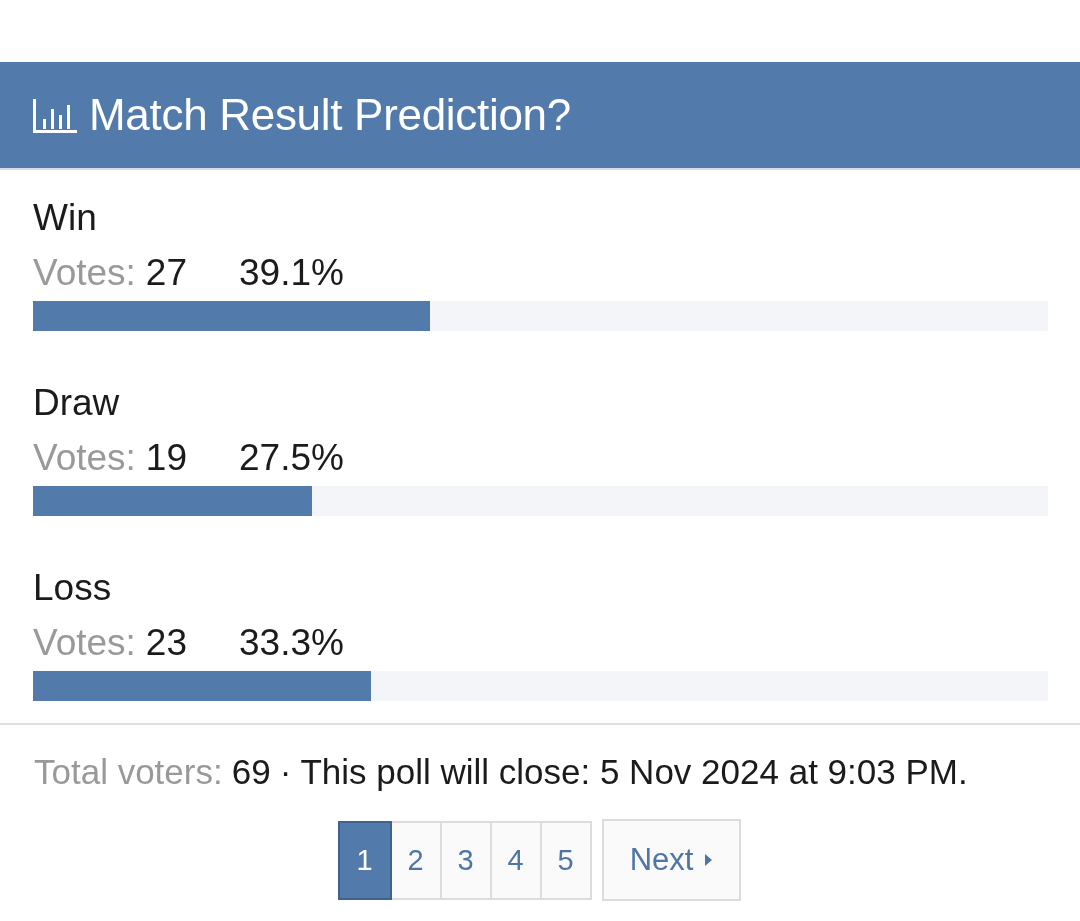 The image size is (1080, 921). I want to click on poll-close-text: · This poll will close: 5 Nov 2024 at 9:03 PM., so click(623, 772).